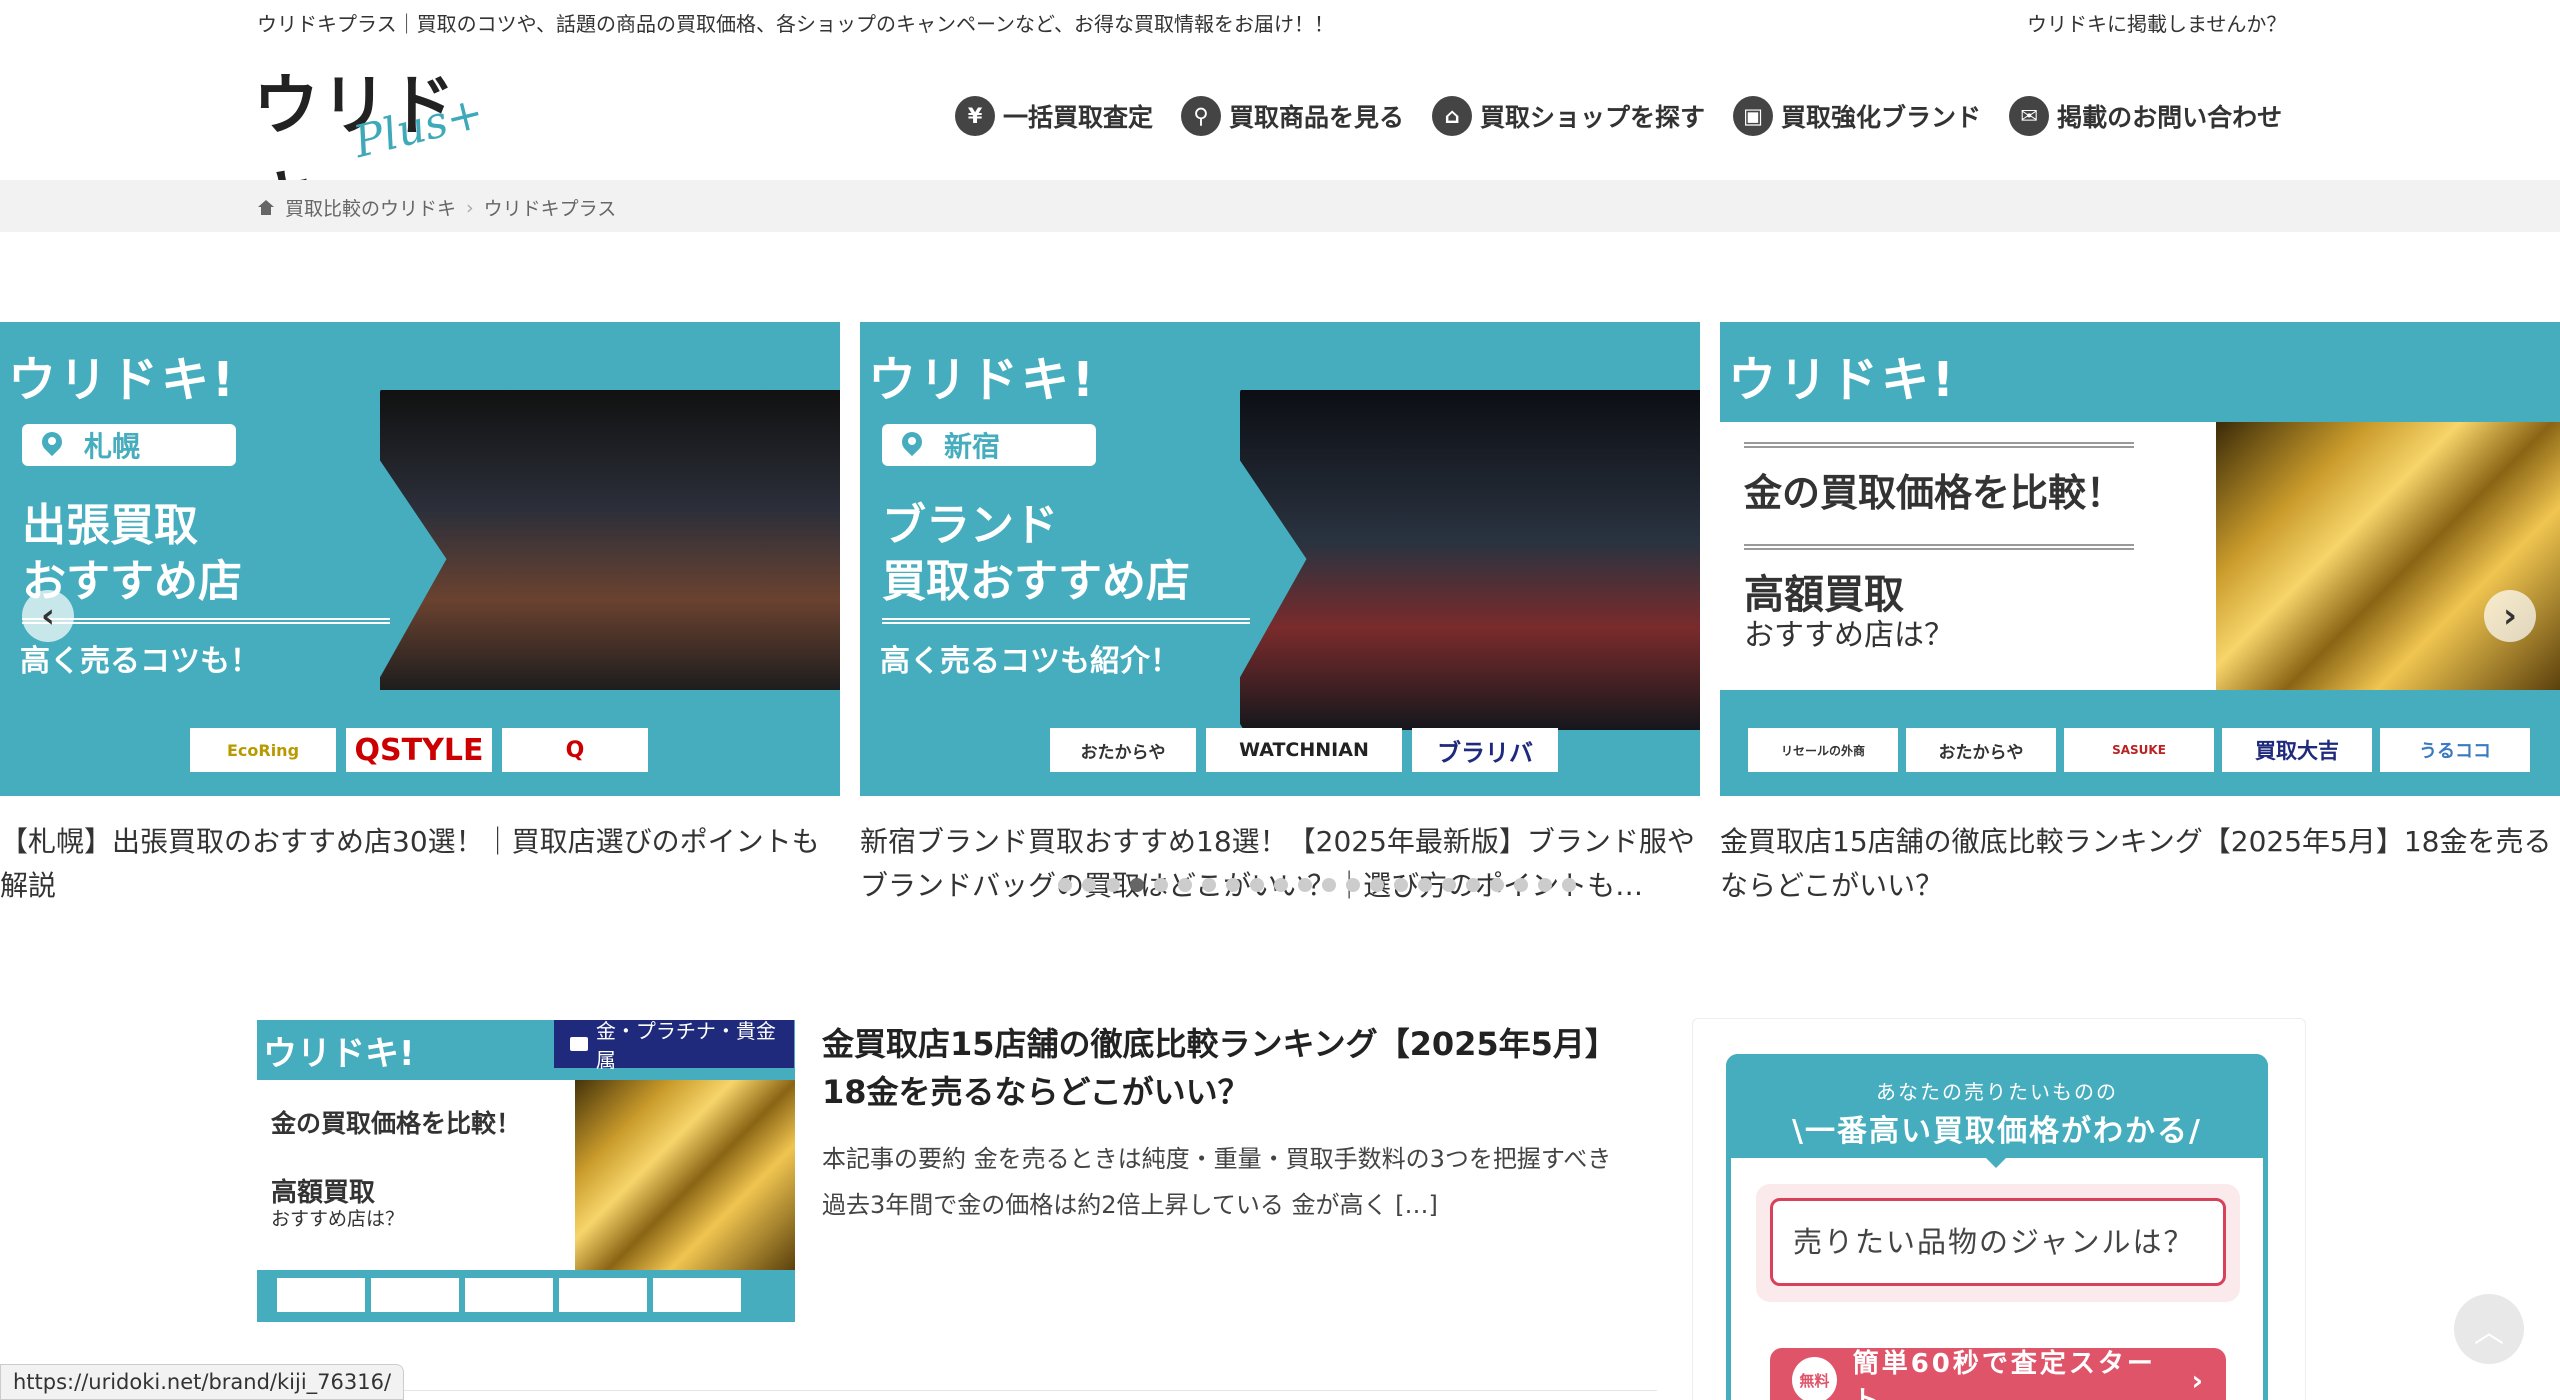 The width and height of the screenshot is (2560, 1400). What do you see at coordinates (2455, 750) in the screenshot?
I see `brand-logo: うるココ` at bounding box center [2455, 750].